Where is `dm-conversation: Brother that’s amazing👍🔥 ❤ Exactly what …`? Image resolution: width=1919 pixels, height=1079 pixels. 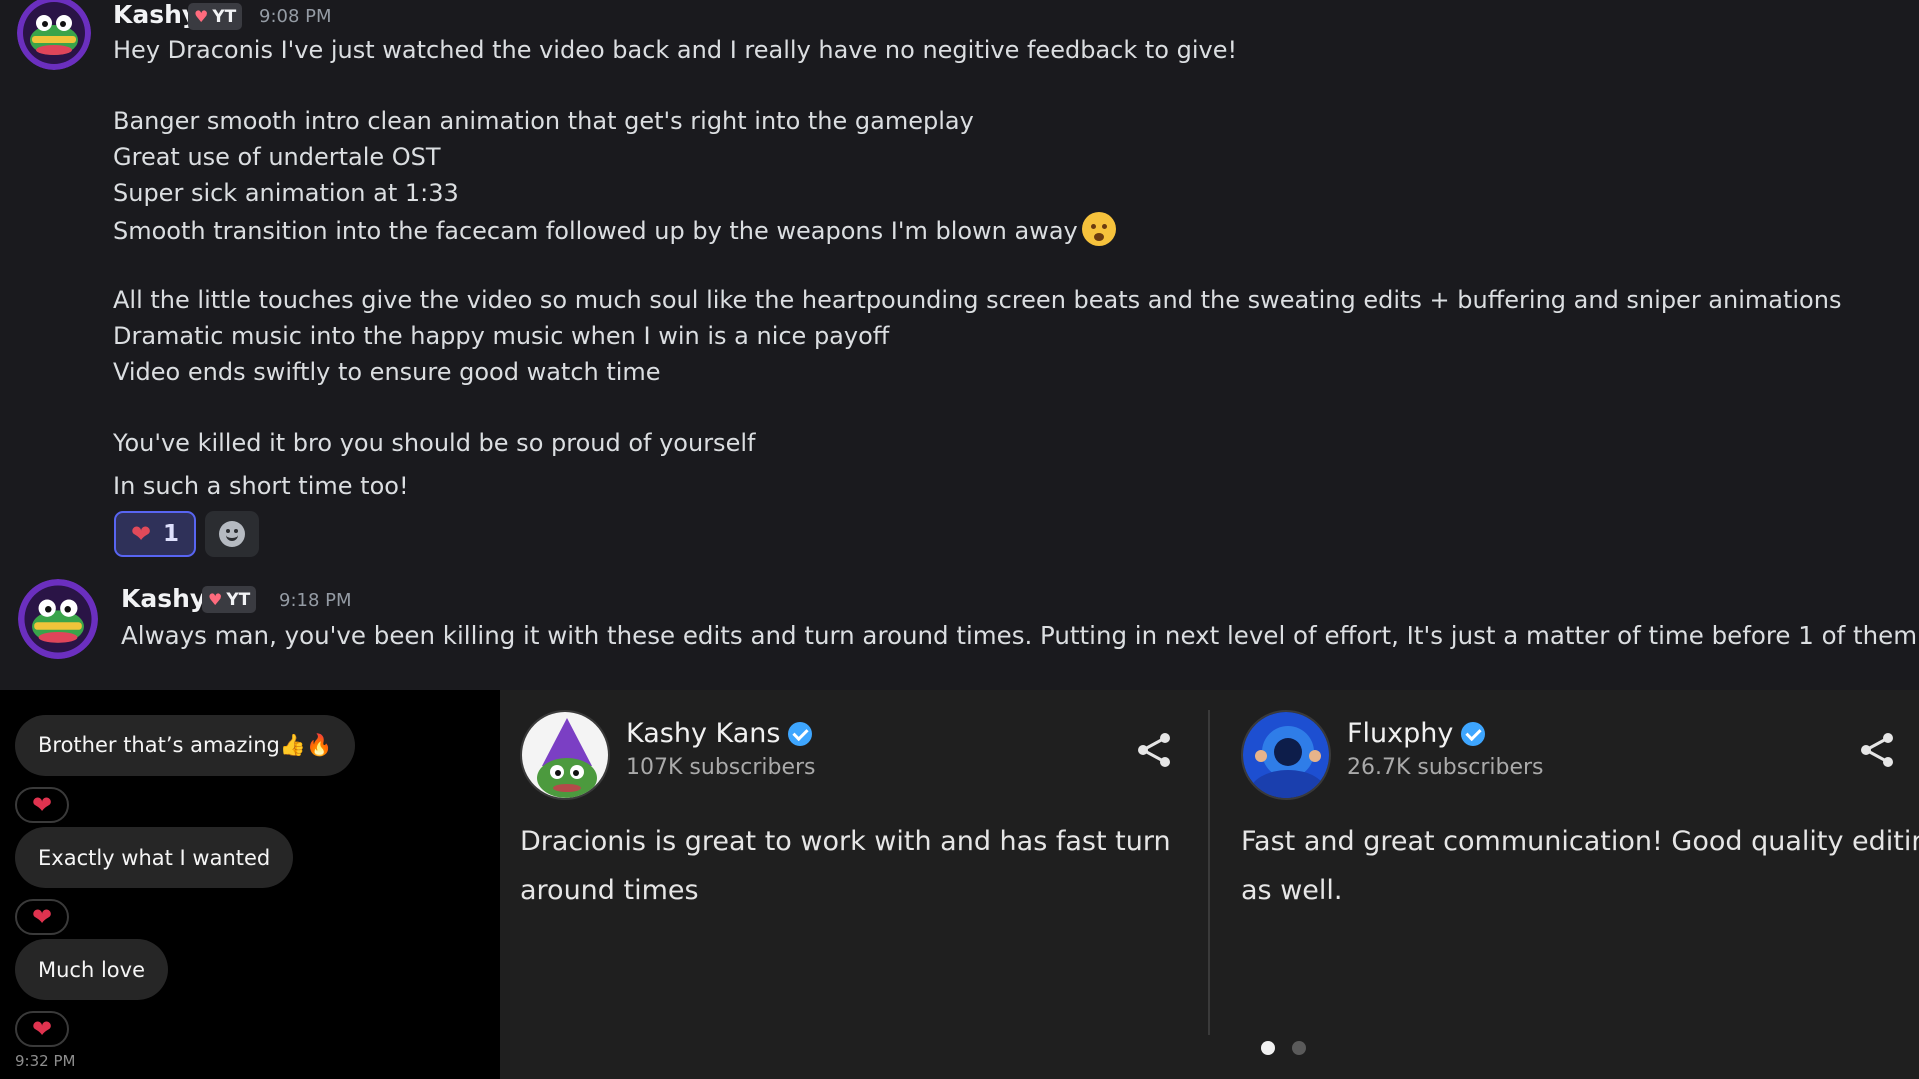
dm-conversation: Brother that’s amazing👍🔥 ❤ Exactly what … is located at coordinates (250, 884).